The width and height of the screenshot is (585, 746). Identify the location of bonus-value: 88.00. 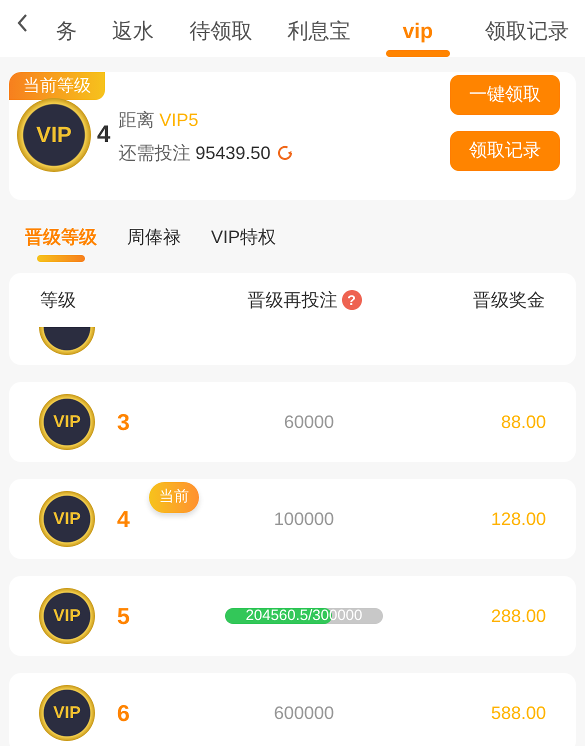
(523, 422).